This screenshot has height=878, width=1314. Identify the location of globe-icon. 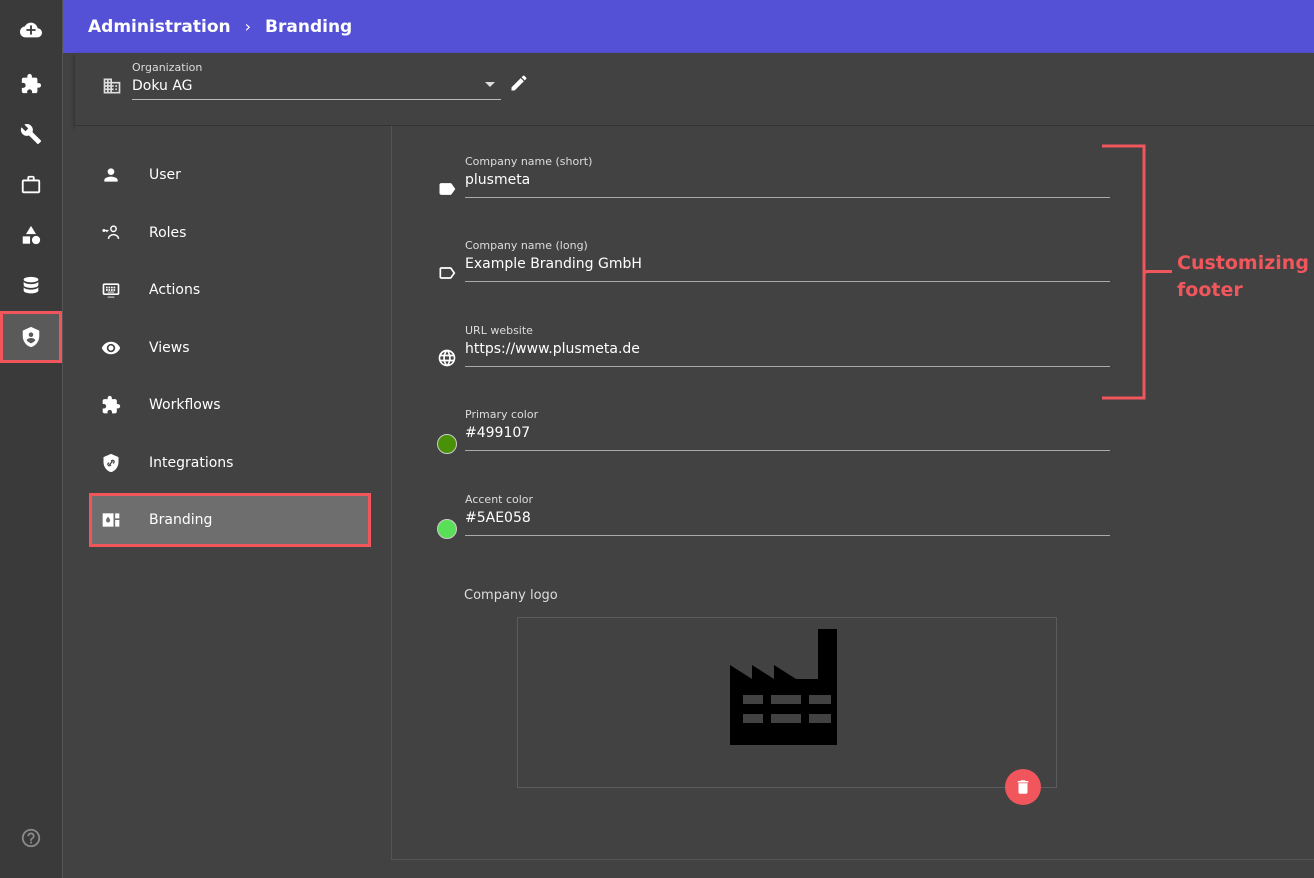
(447, 358).